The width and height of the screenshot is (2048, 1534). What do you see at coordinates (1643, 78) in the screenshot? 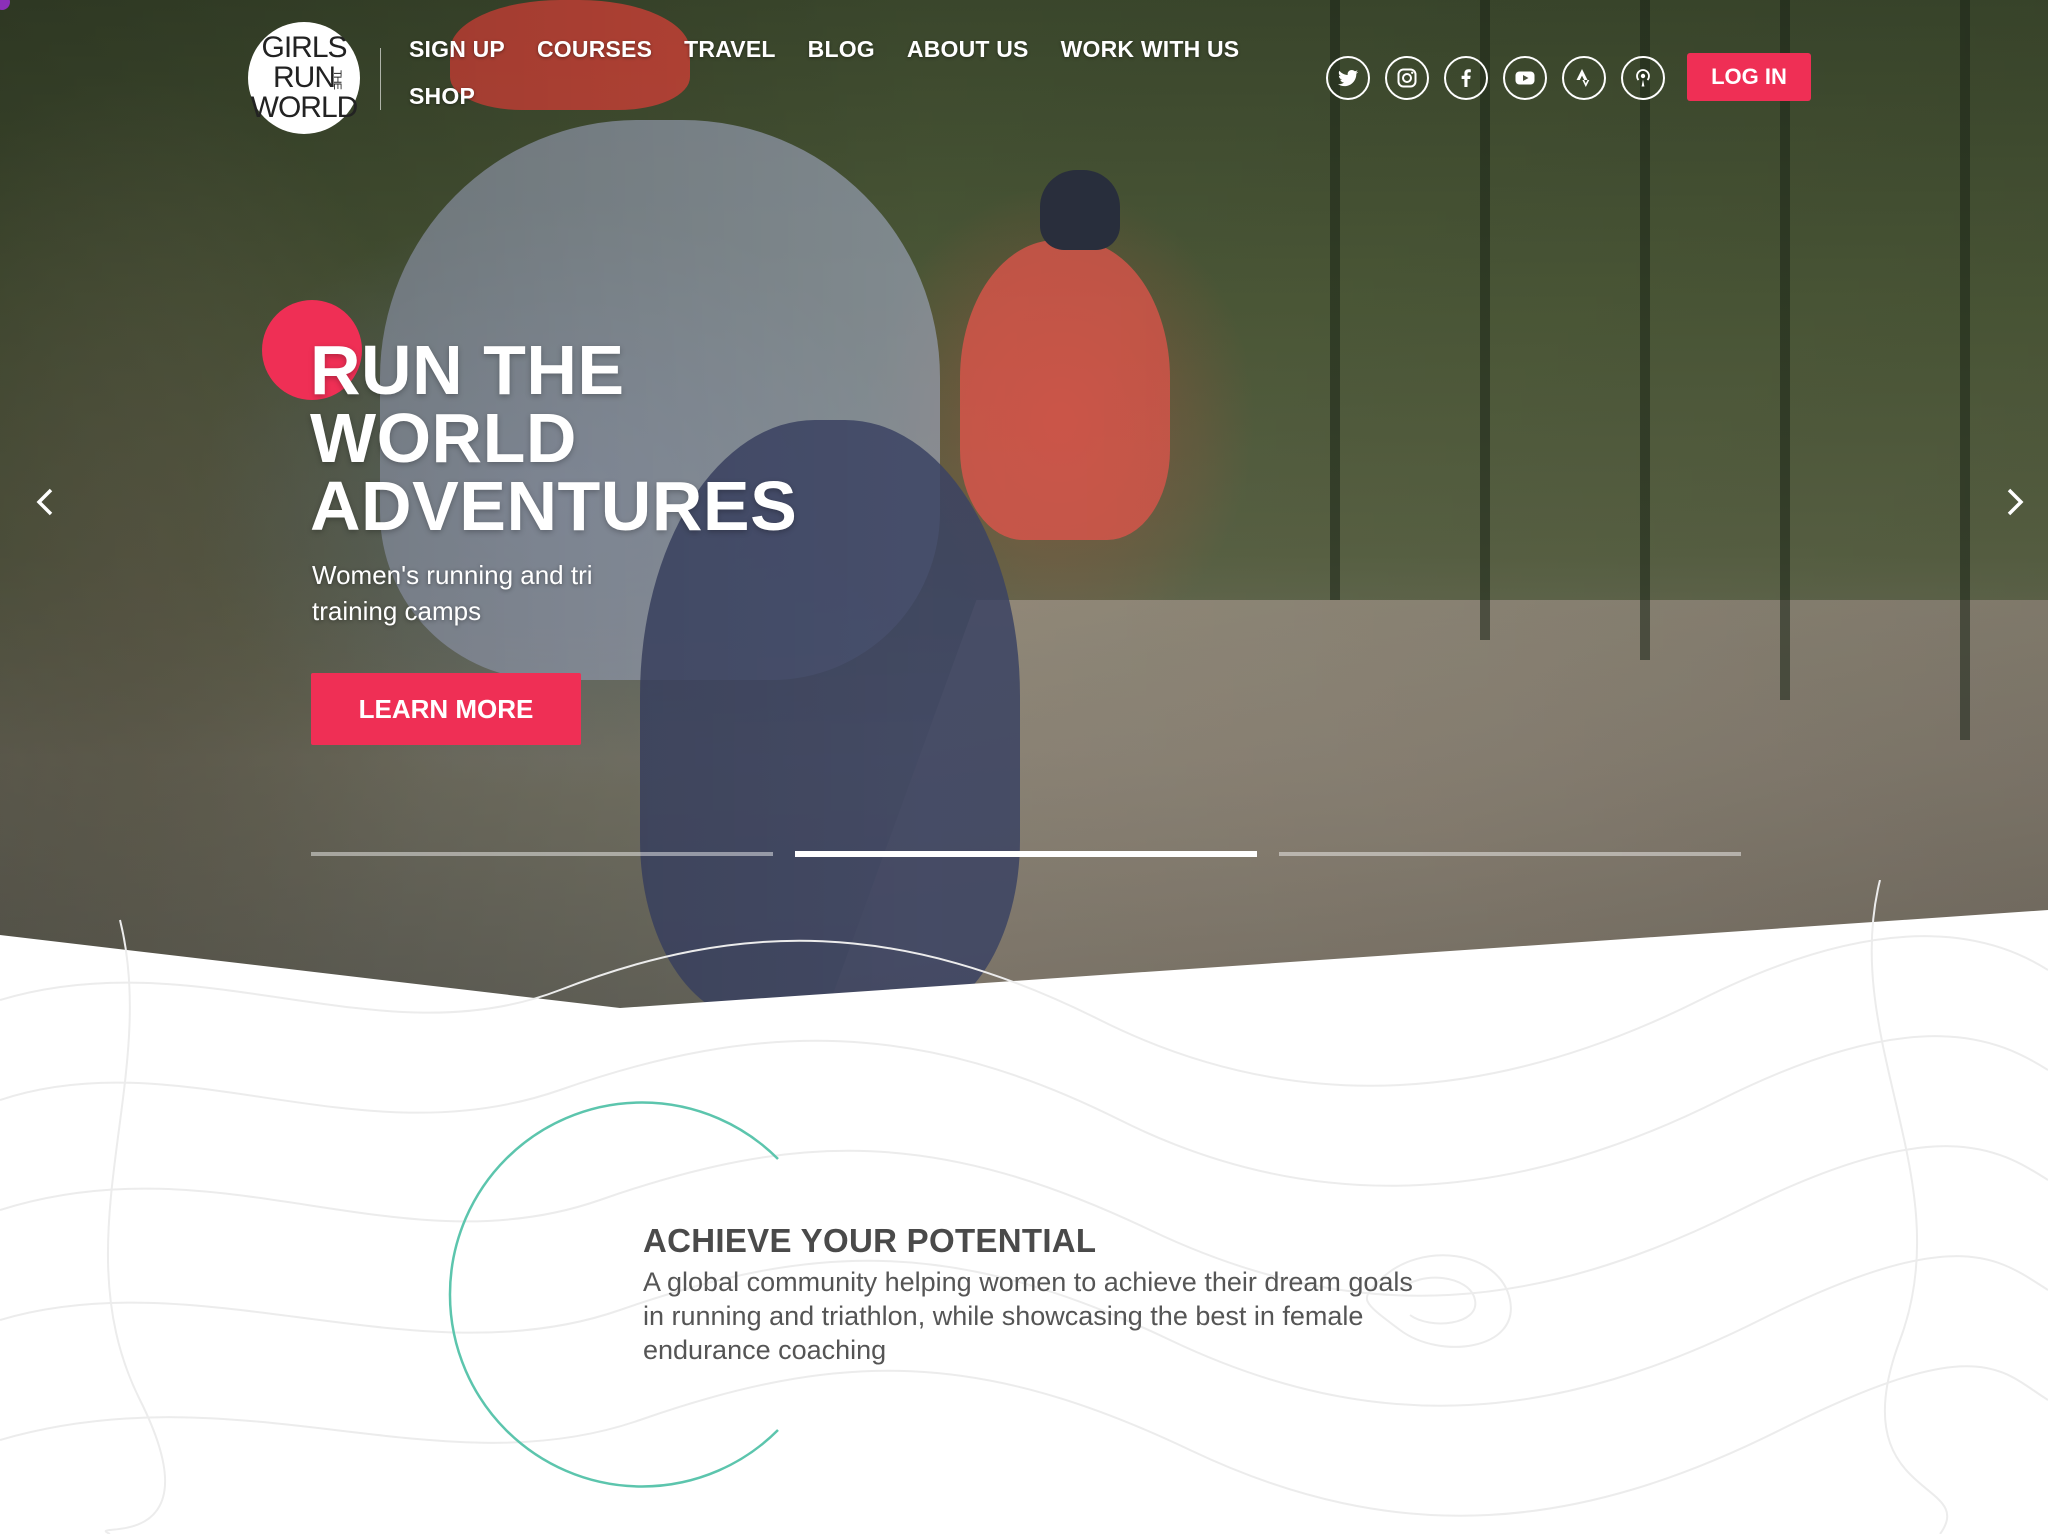
I see `podcast-icon` at bounding box center [1643, 78].